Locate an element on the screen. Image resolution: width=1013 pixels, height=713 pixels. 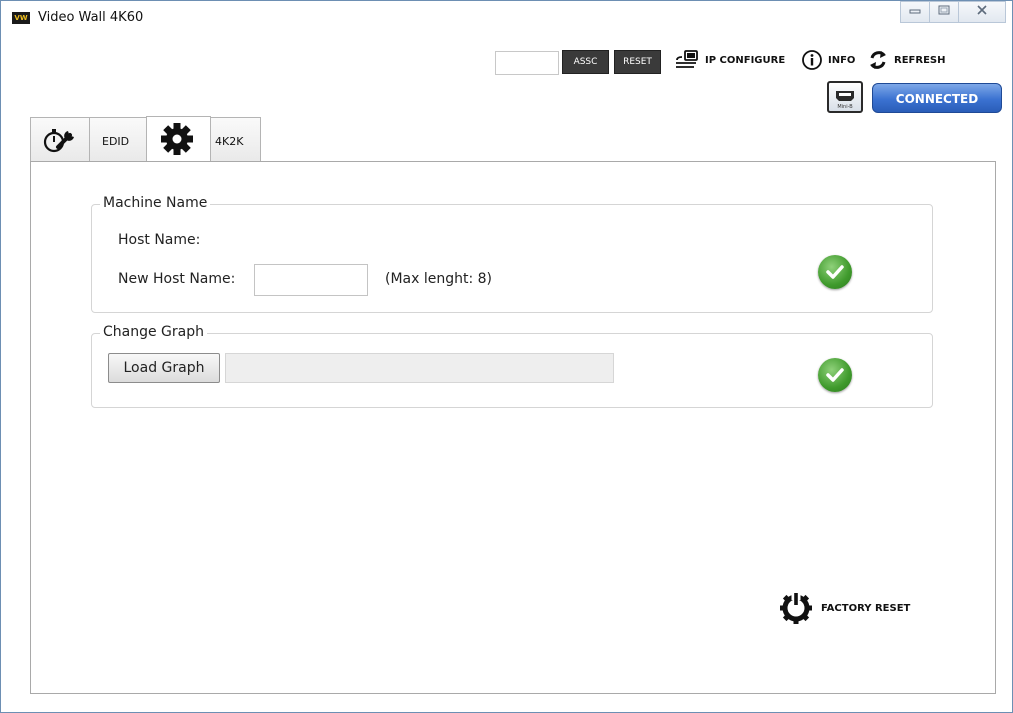
info-icon is located at coordinates (812, 60).